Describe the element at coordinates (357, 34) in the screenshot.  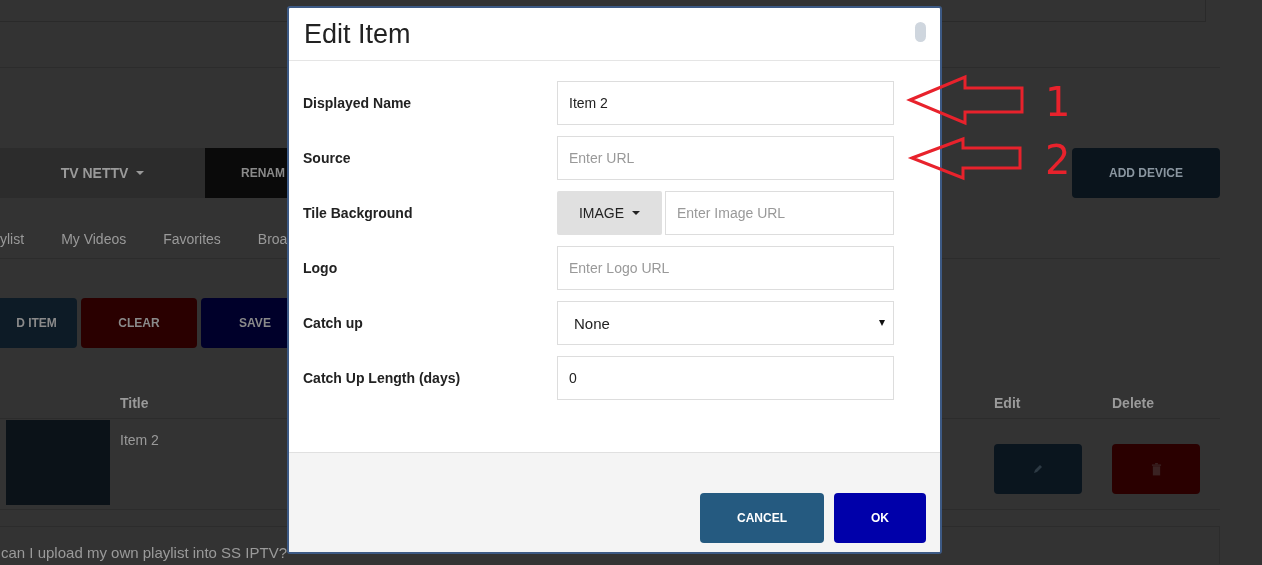
I see `dialog-title: Edit Item` at that location.